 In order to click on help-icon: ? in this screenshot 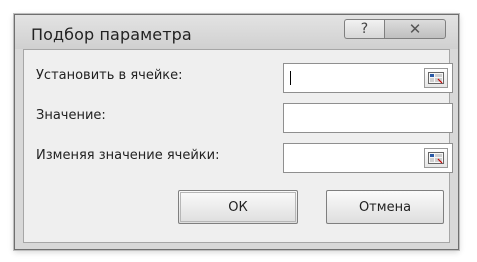, I will do `click(364, 29)`.